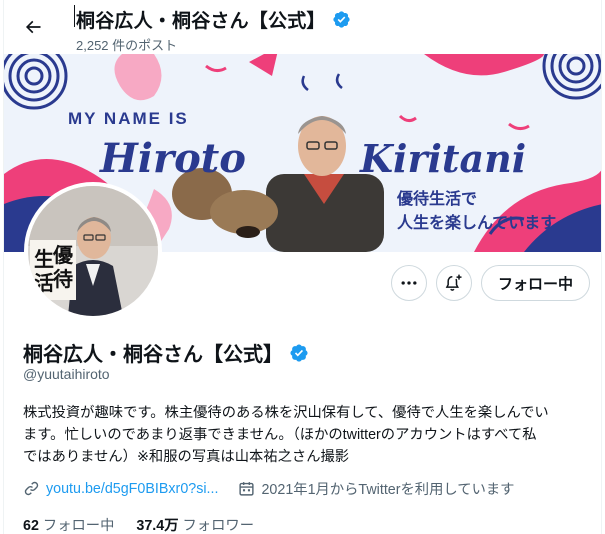 The width and height of the screenshot is (605, 534). What do you see at coordinates (63, 279) in the screenshot?
I see `sign-text-4: 待` at bounding box center [63, 279].